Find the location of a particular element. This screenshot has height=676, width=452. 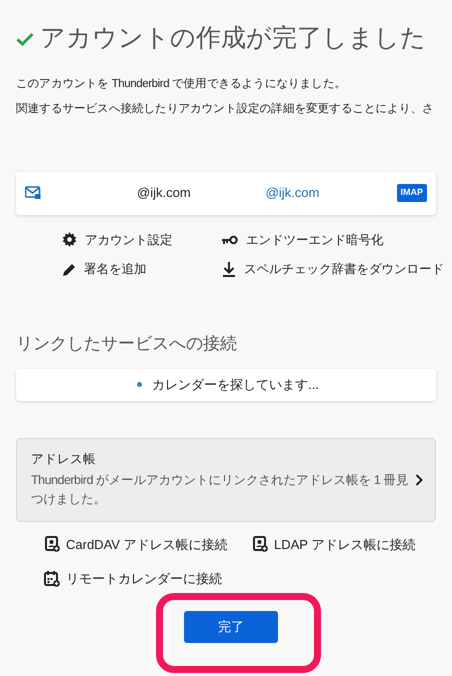

page-title: アカウントの作成が完了しました is located at coordinates (233, 38).